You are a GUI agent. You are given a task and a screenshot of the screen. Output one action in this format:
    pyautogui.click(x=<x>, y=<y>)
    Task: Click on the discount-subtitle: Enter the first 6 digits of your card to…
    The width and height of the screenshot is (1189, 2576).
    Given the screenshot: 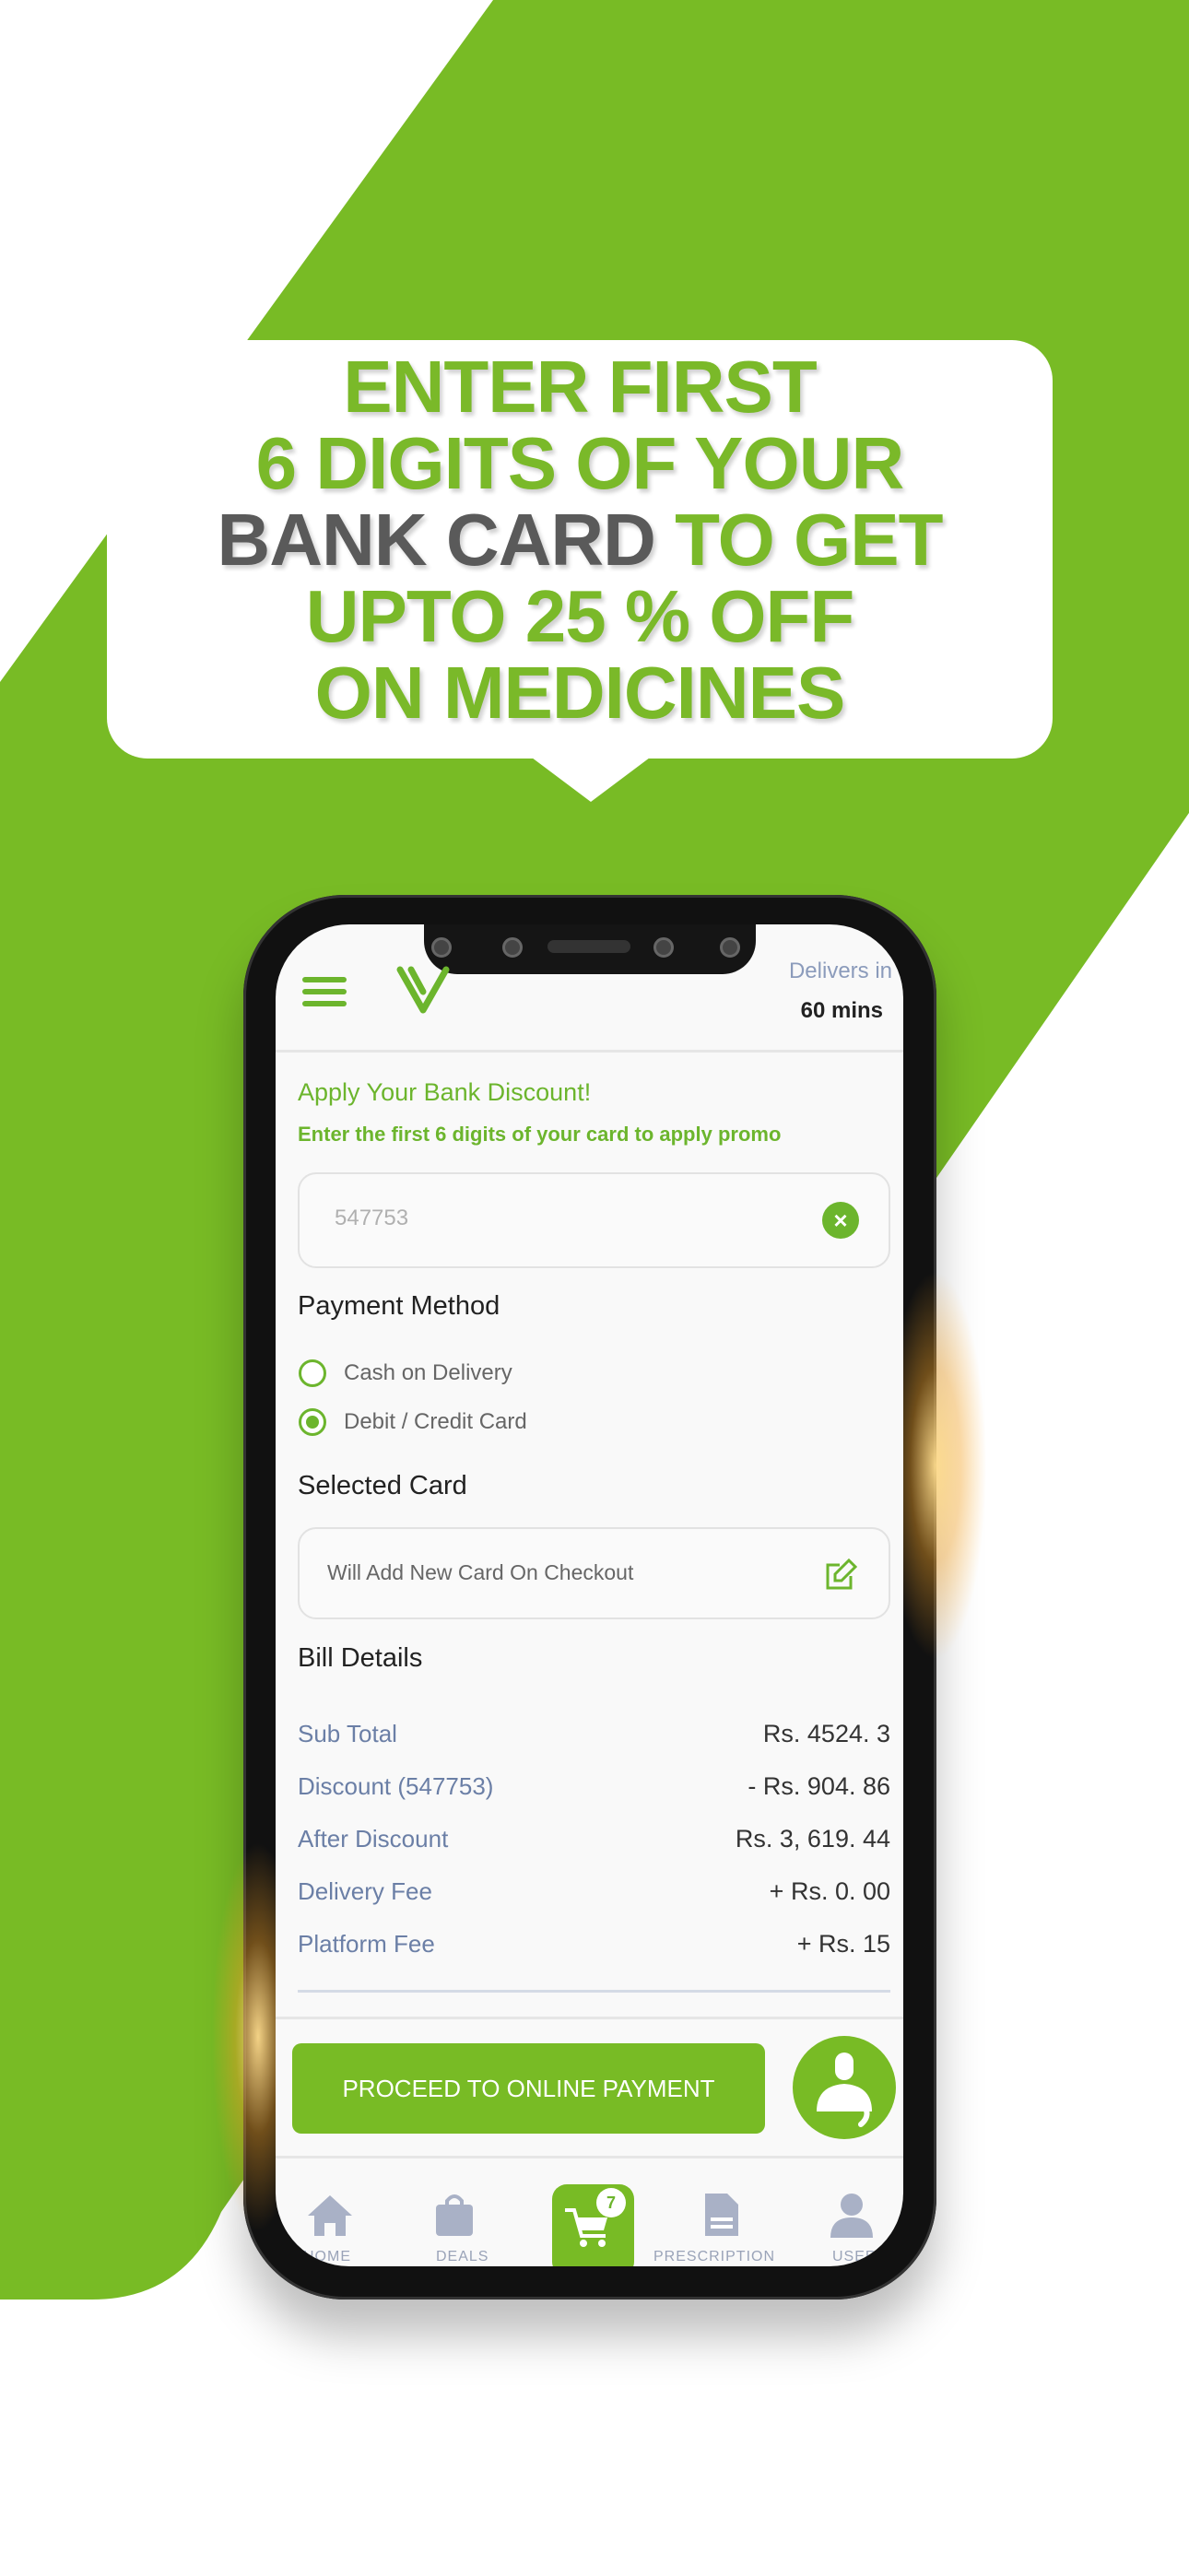 What is the action you would take?
    pyautogui.click(x=540, y=1134)
    